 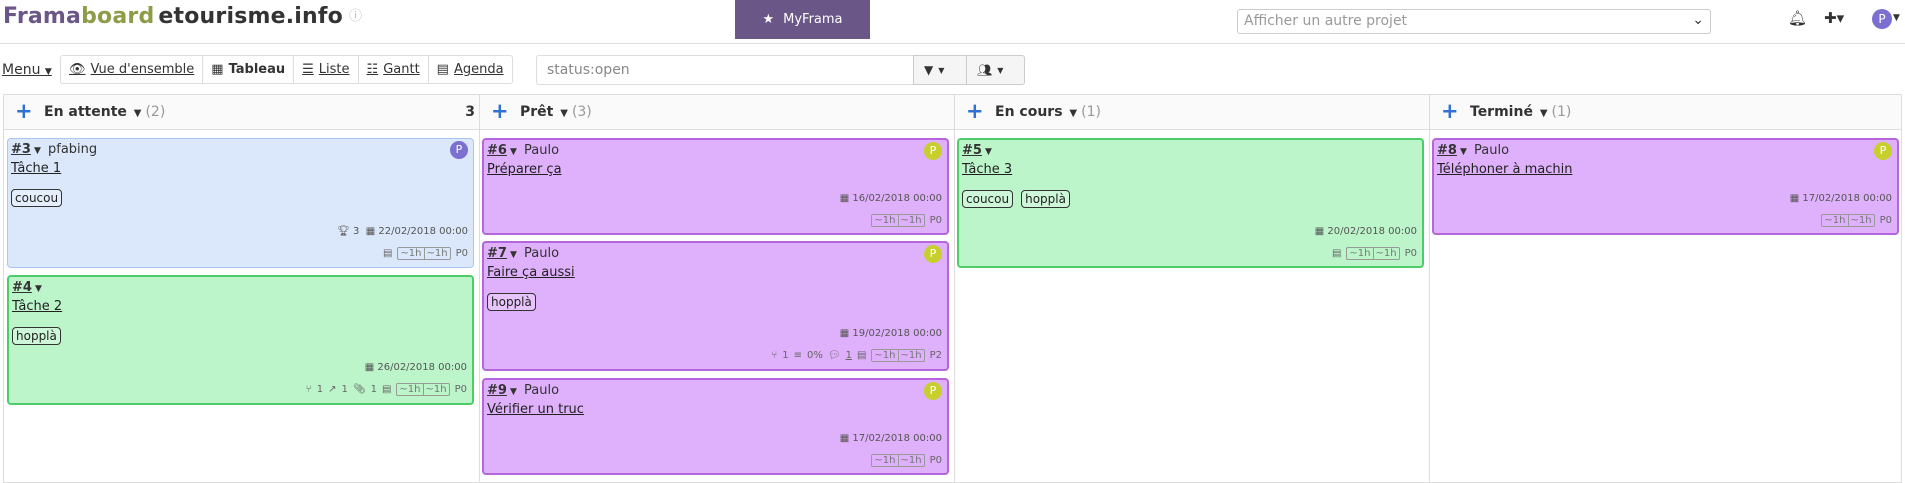 What do you see at coordinates (402, 231) in the screenshot?
I see `due-date: 🏆︎ 3 ▦ 22/02/2018 00:00` at bounding box center [402, 231].